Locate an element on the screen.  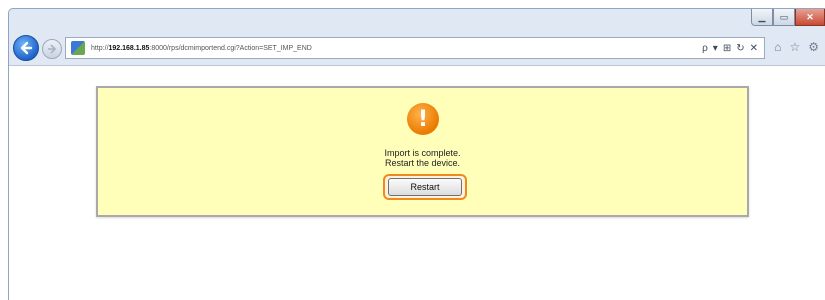
site-favicon-icon is located at coordinates (78, 48).